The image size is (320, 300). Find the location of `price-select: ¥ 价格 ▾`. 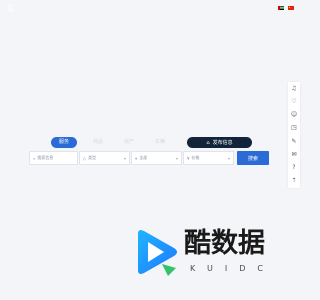

price-select: ¥ 价格 ▾ is located at coordinates (208, 158).